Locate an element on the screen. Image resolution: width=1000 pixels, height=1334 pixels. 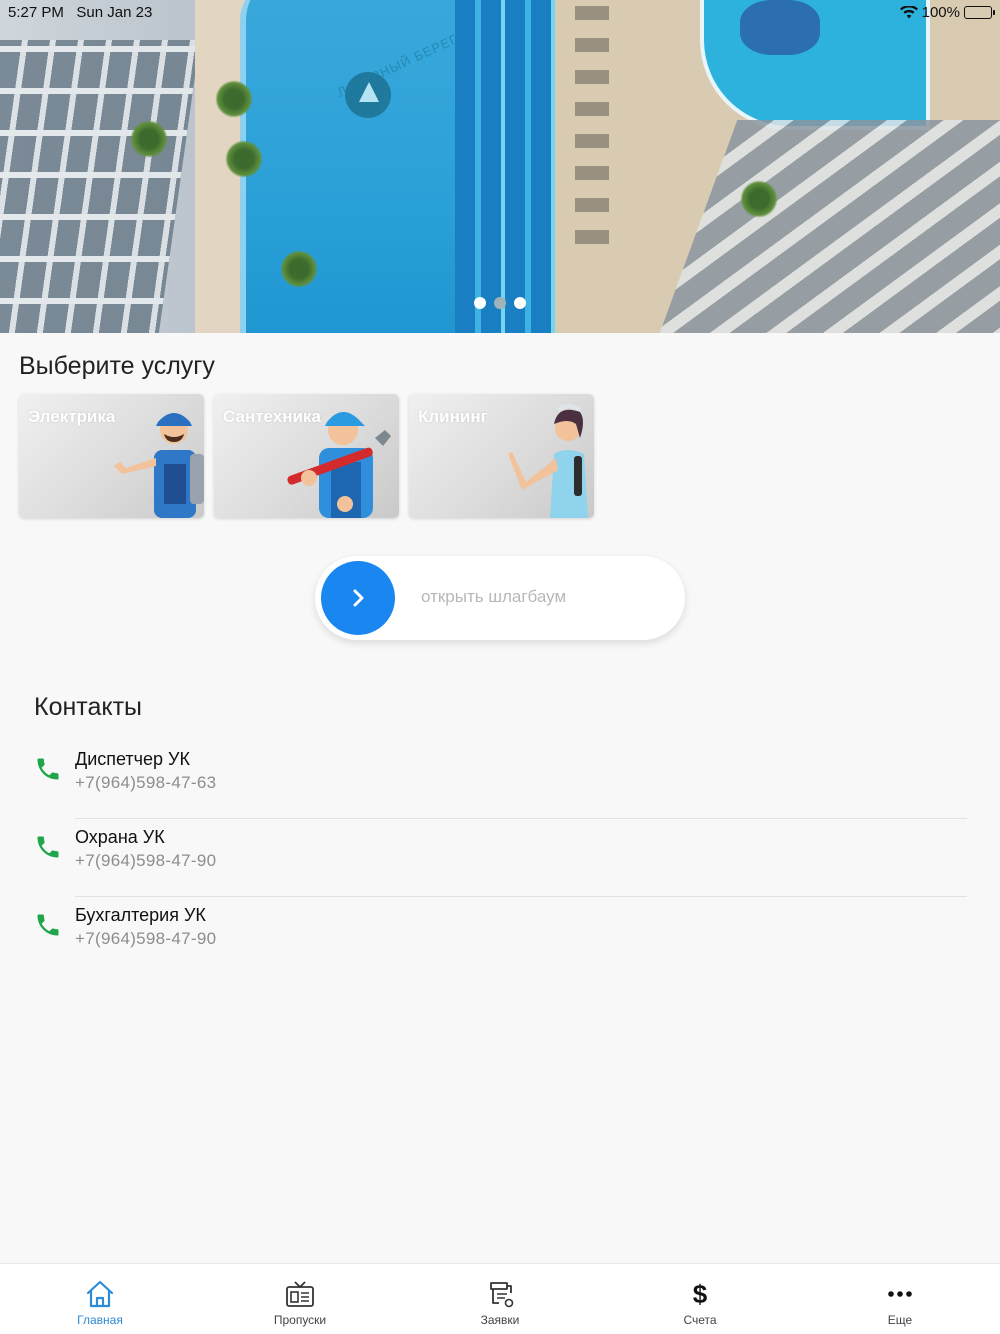
services-list: Электрика Сантехника Клининг is located at coordinates (306, 456).